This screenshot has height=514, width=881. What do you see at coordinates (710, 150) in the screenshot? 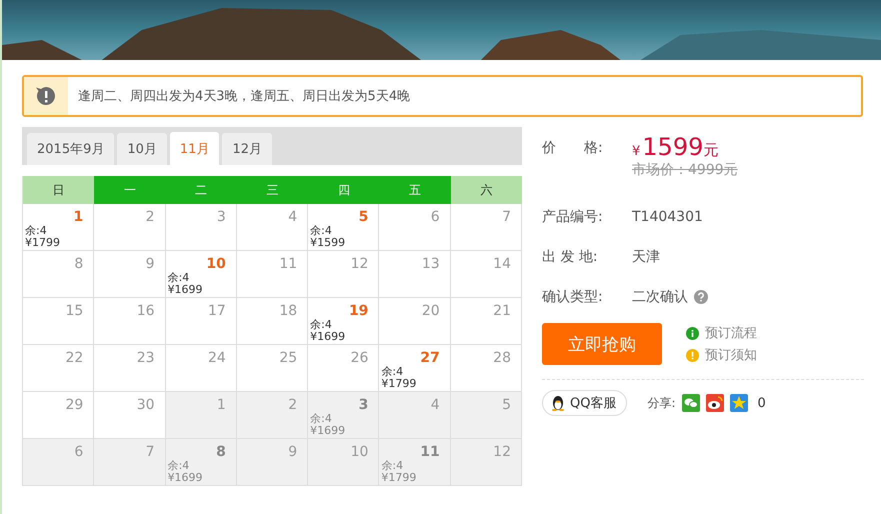
I see `price-unit: 元` at bounding box center [710, 150].